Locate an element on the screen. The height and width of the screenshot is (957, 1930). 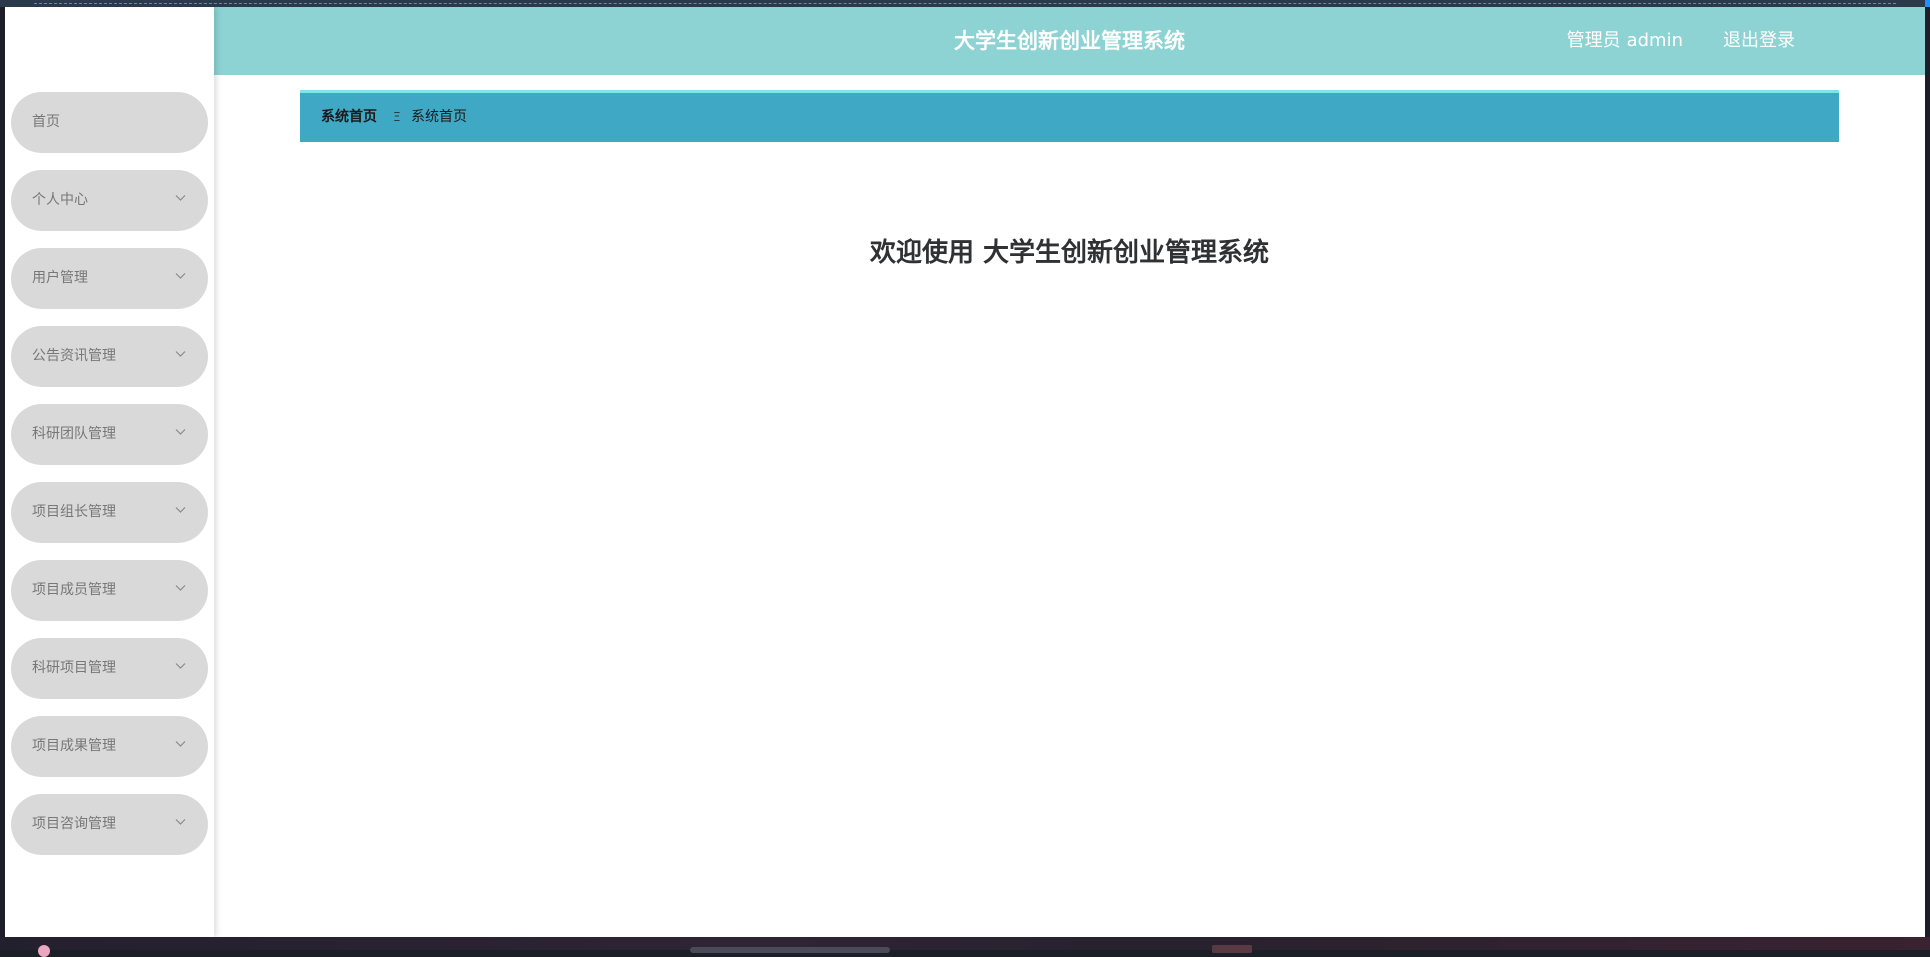
breadcrumb-separator-icon: Ξ is located at coordinates (397, 117).